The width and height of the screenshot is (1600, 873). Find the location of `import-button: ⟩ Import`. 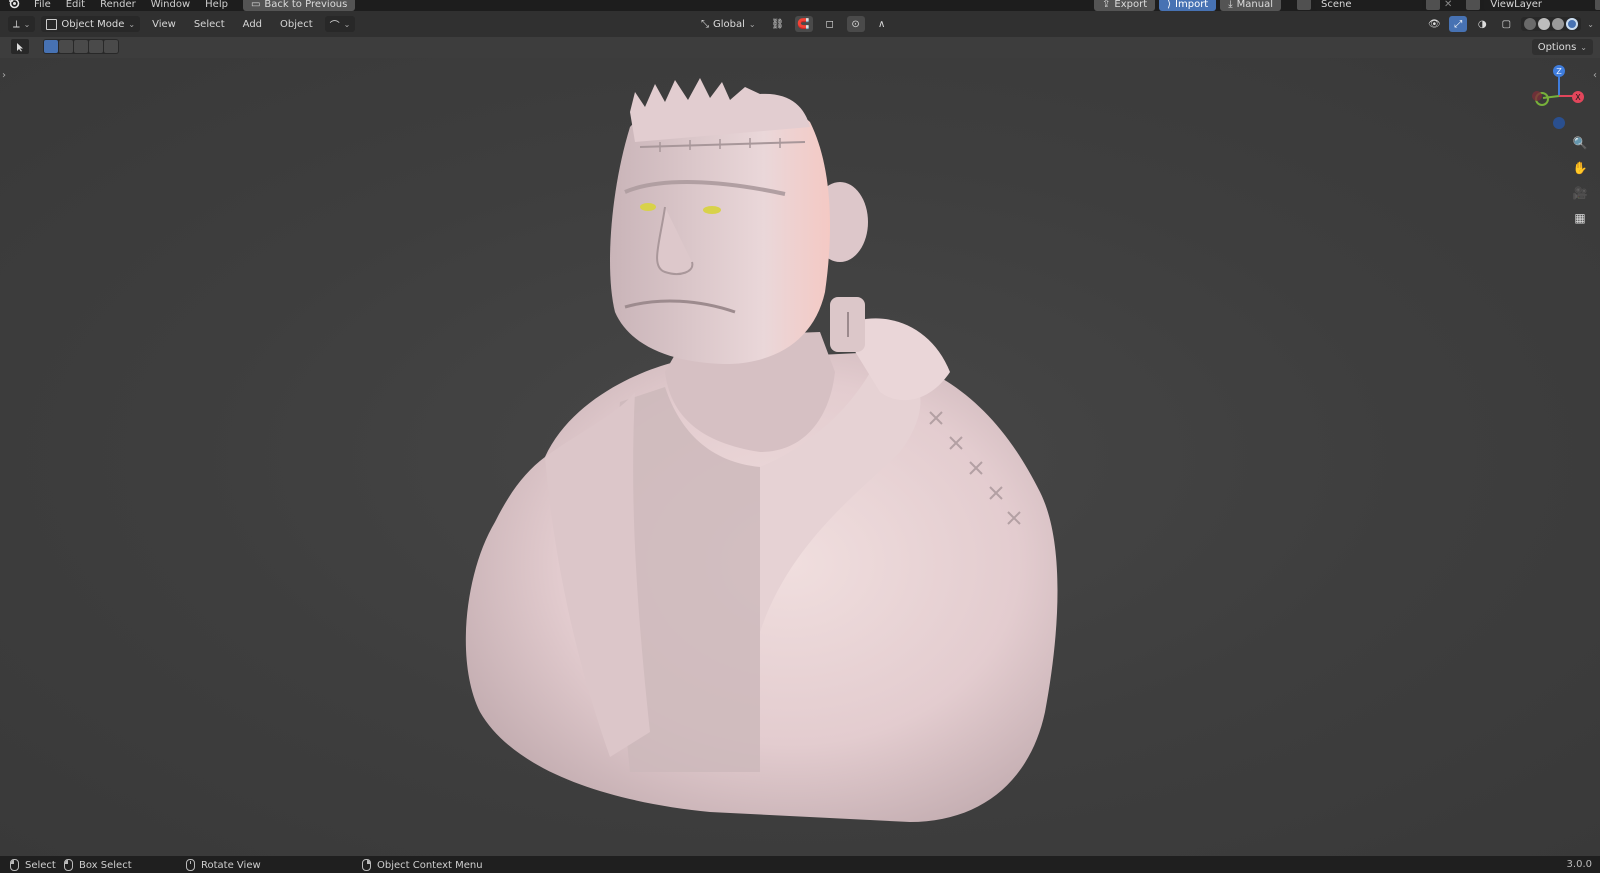

import-button: ⟩ Import is located at coordinates (1188, 5).